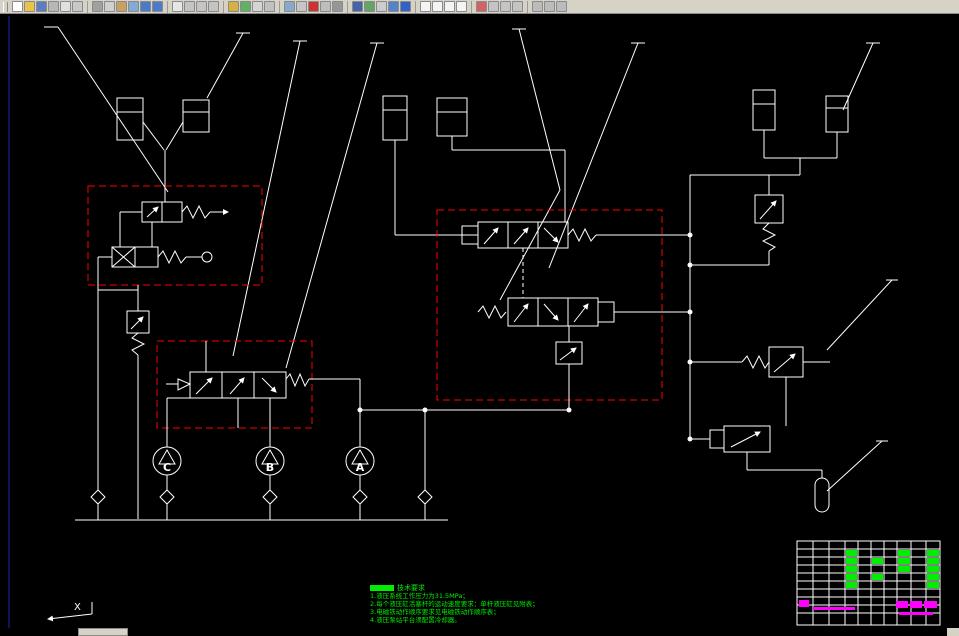 The height and width of the screenshot is (636, 959). Describe the element at coordinates (70, 612) in the screenshot. I see `ucs-icon: X` at that location.